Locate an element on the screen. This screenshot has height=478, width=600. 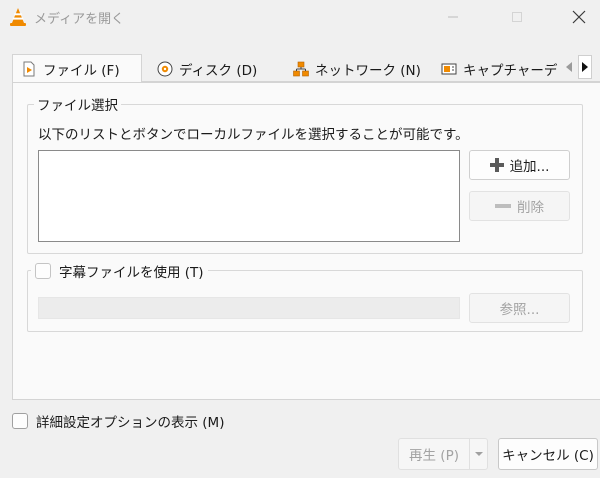
tab-bar: ファイル (F) ディスク (D) ネットワーク (N) キャプチャーデ is located at coordinates (306, 68).